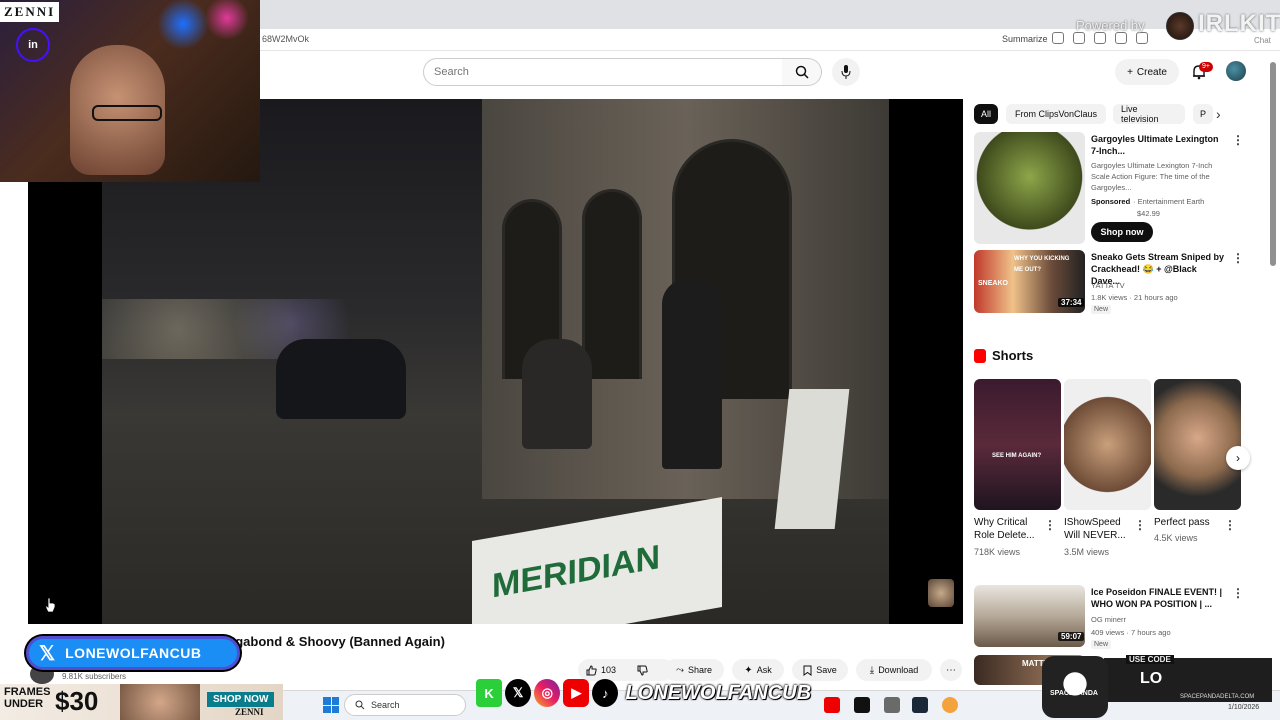 The image size is (1280, 720). Describe the element at coordinates (576, 693) in the screenshot. I see `youtube-icon: ▶` at that location.